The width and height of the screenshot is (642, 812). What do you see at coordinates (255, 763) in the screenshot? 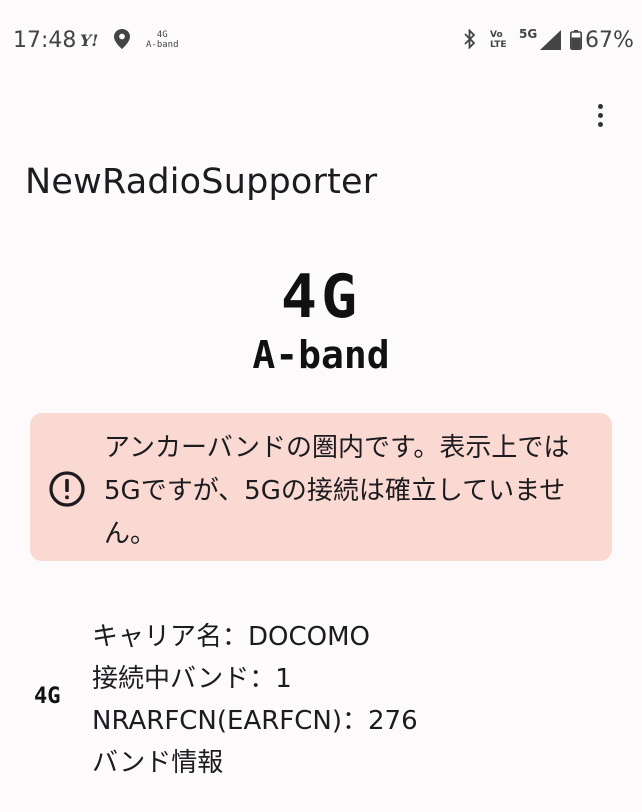
I see `band-info-link: バンド情報` at bounding box center [255, 763].